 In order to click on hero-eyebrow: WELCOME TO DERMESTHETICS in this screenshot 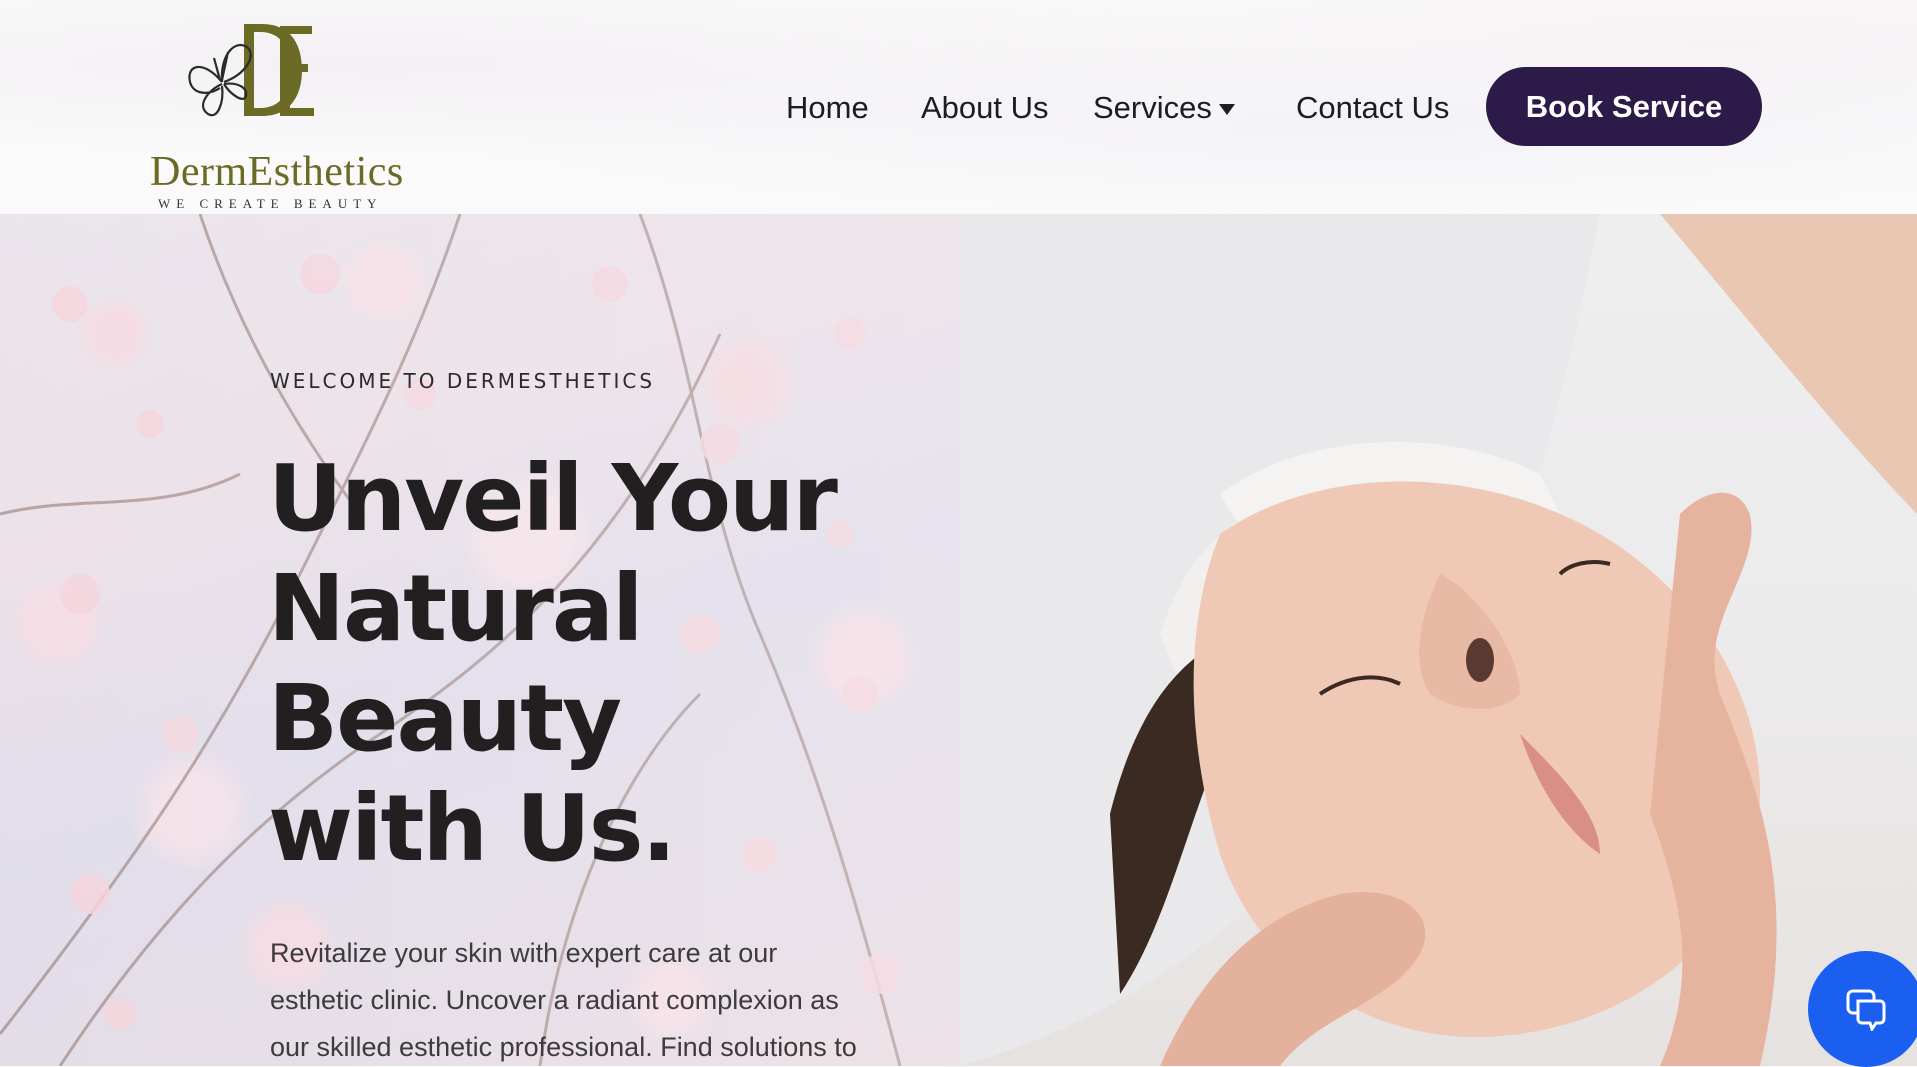, I will do `click(463, 381)`.